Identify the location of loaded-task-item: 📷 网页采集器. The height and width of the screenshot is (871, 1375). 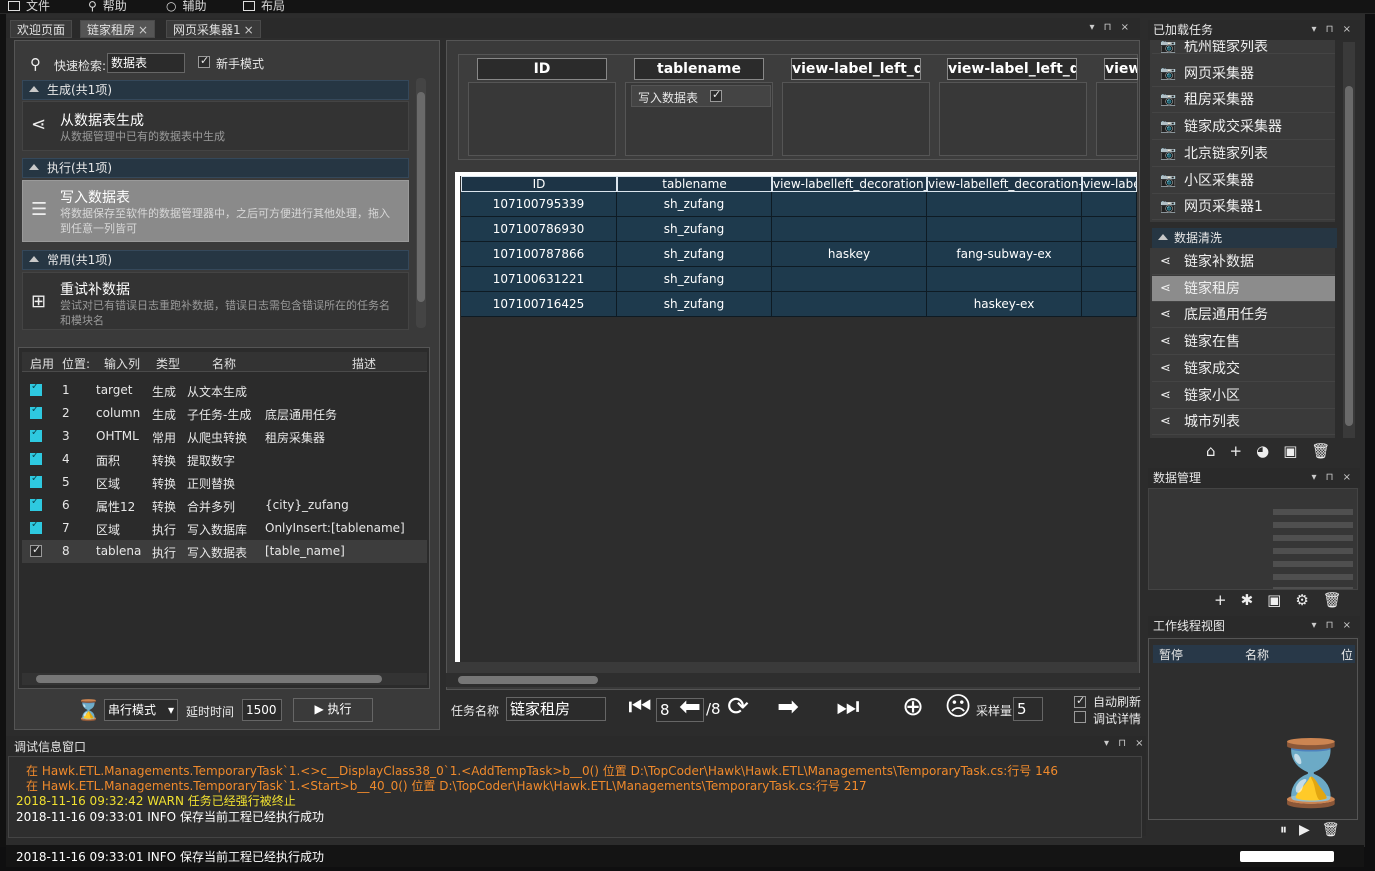
(1243, 74).